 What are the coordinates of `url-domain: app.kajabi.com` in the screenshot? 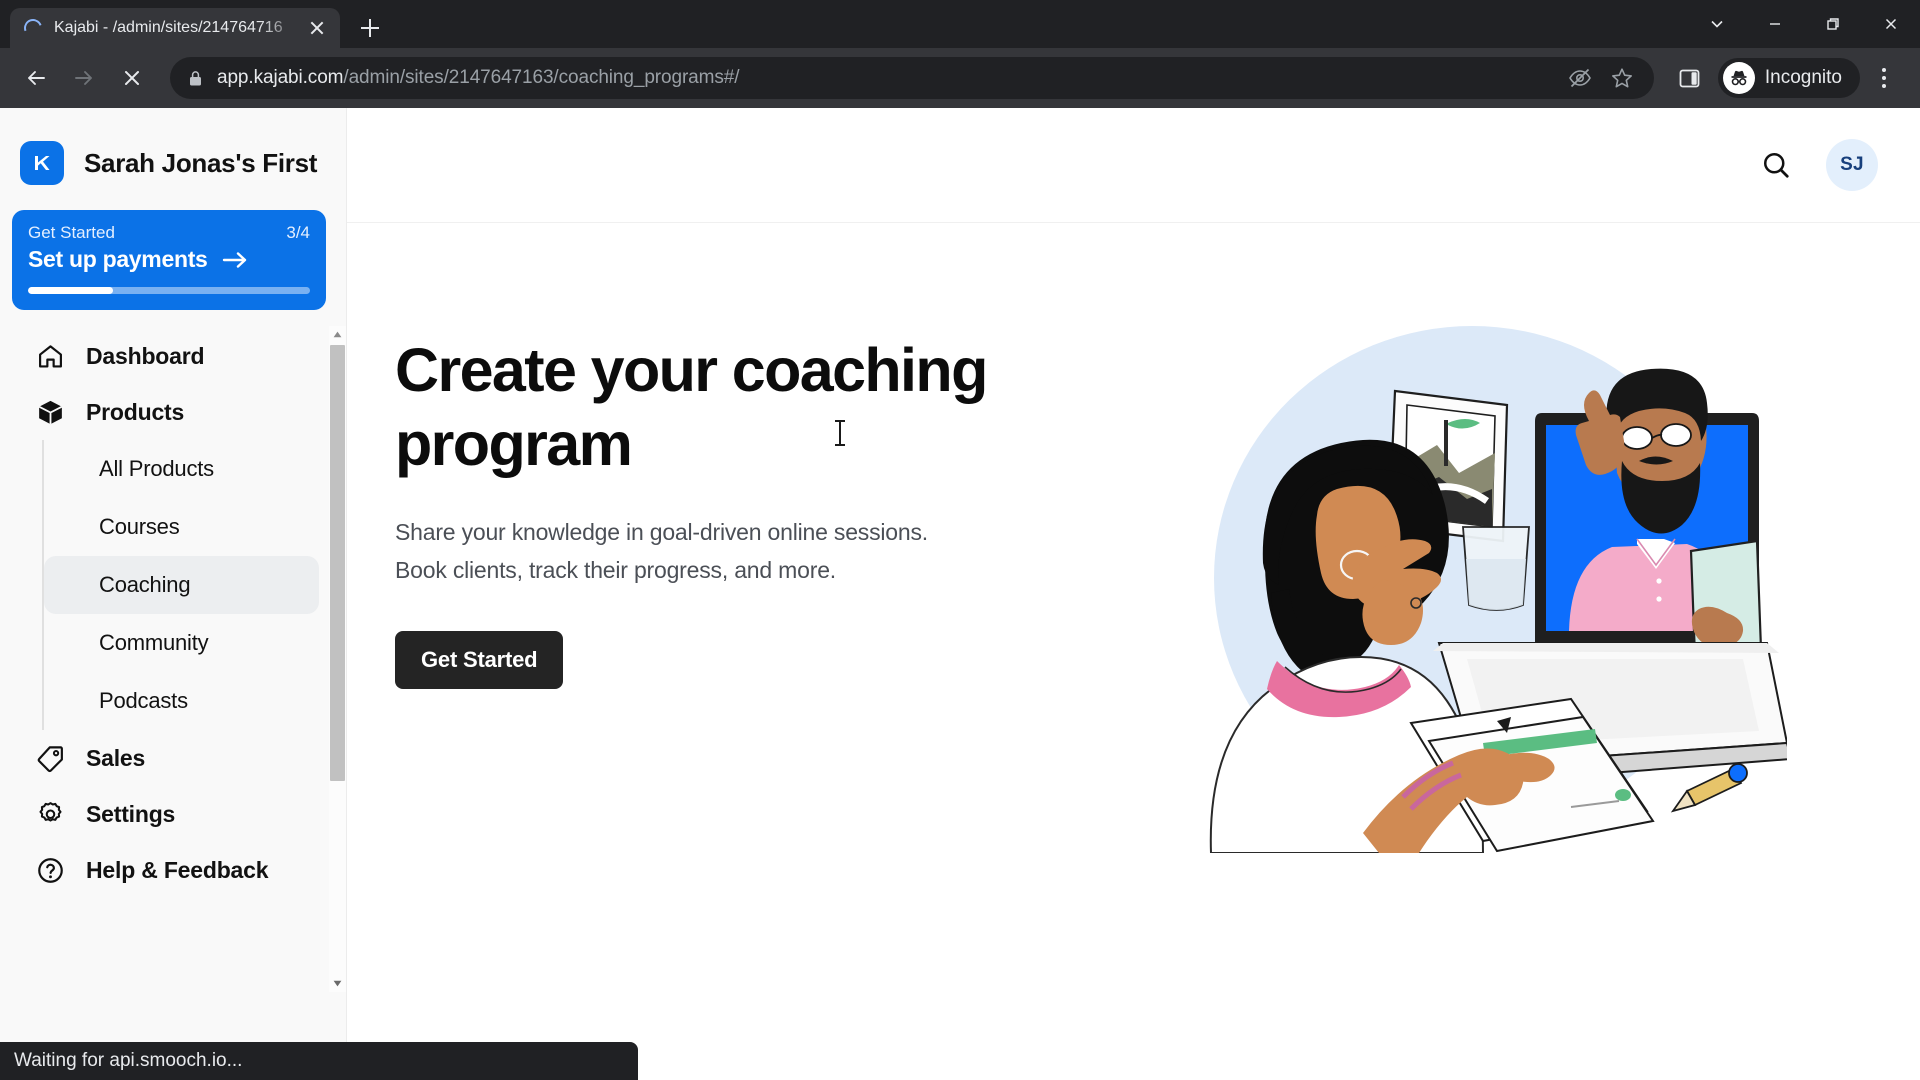 It's located at (280, 77).